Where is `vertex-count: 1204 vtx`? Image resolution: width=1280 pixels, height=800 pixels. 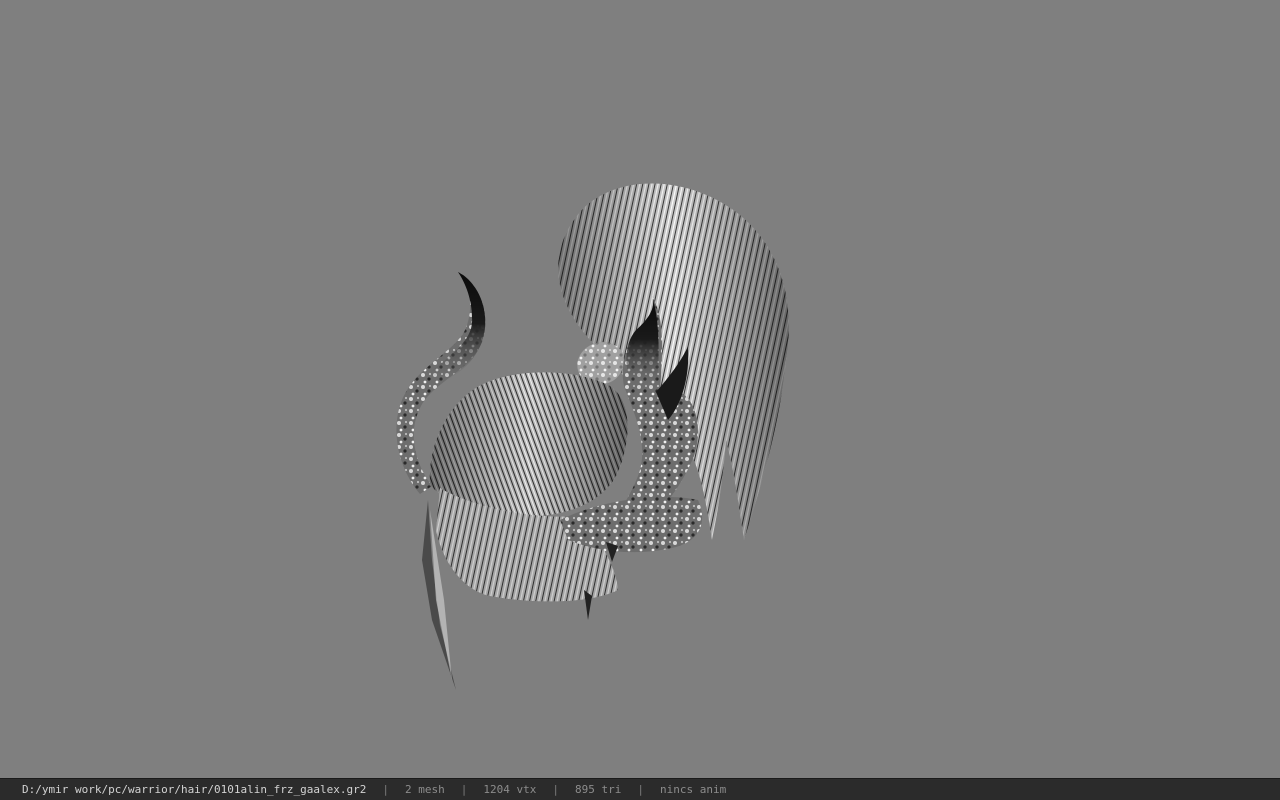
vertex-count: 1204 vtx is located at coordinates (510, 789).